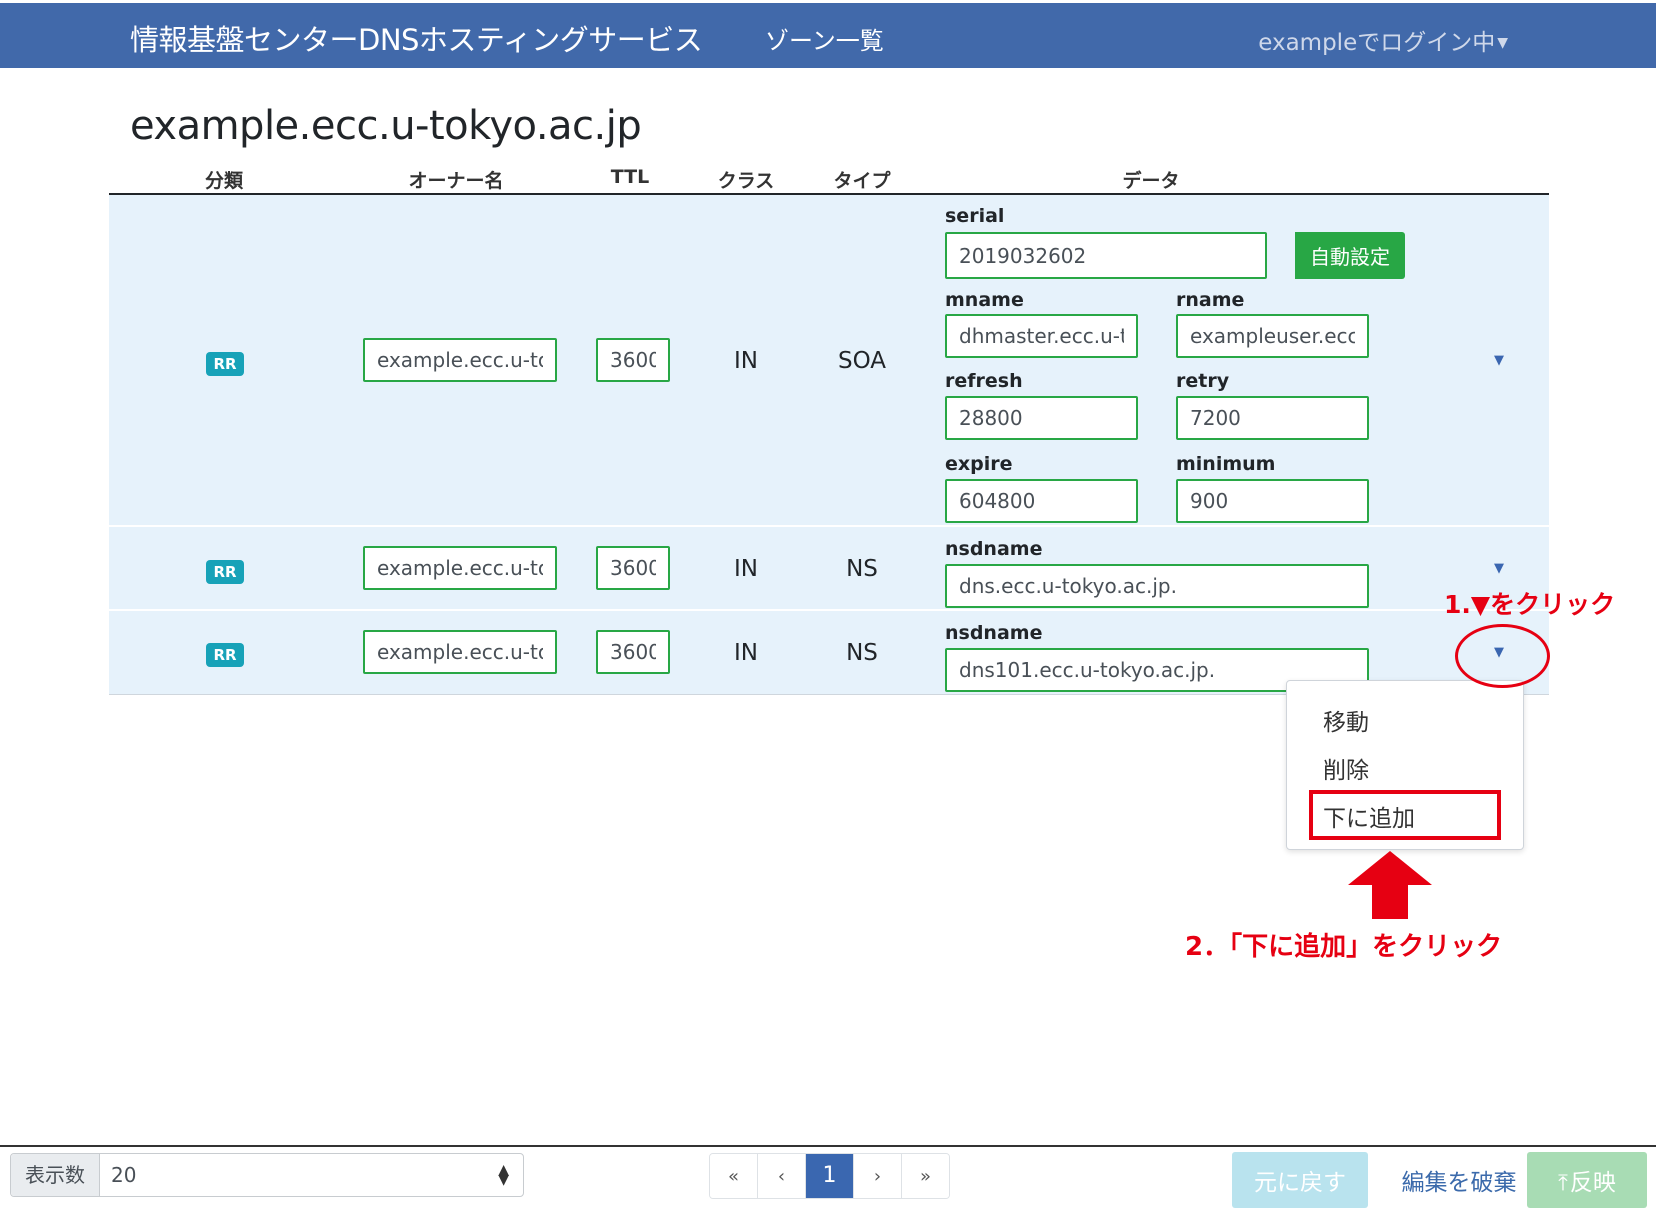  Describe the element at coordinates (734, 1176) in the screenshot. I see `page-first-button: «` at that location.